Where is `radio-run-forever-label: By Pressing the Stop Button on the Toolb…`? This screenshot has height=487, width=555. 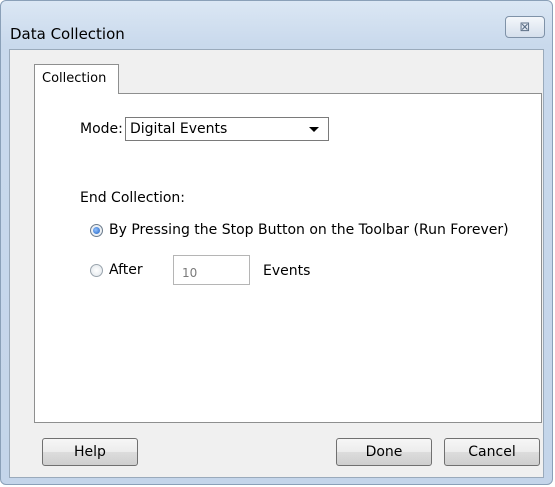 radio-run-forever-label: By Pressing the Stop Button on the Toolb… is located at coordinates (309, 230).